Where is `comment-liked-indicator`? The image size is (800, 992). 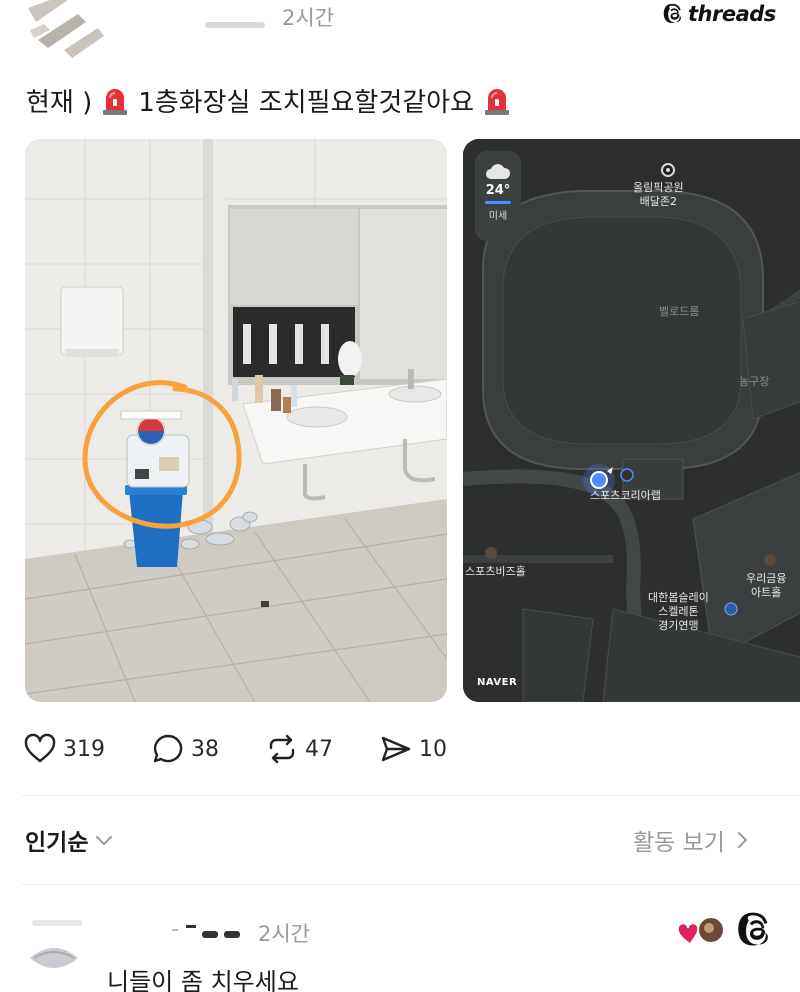 comment-liked-indicator is located at coordinates (701, 931).